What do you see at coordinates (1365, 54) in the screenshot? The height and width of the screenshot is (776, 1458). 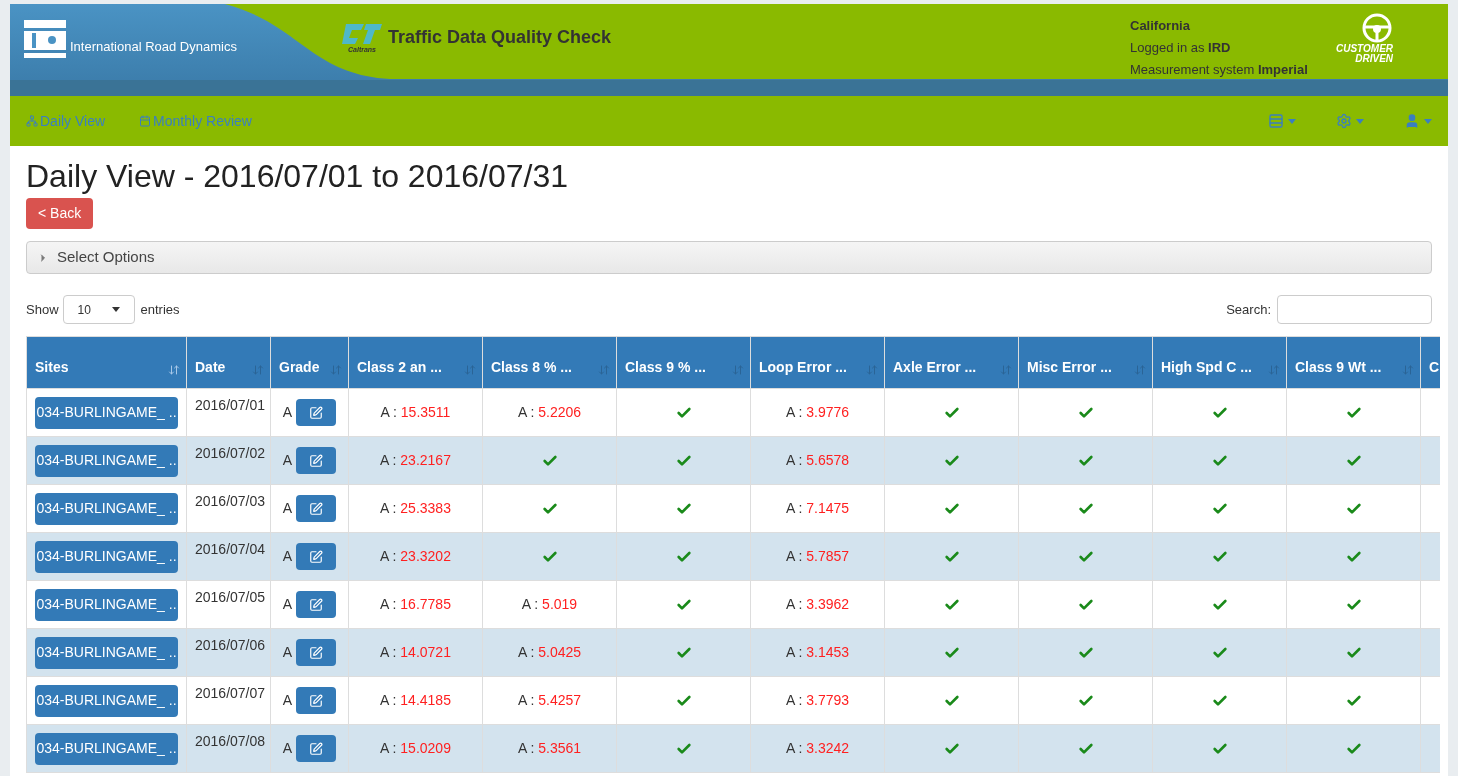 I see `badge-text: CUSTOMER DRIVEN` at bounding box center [1365, 54].